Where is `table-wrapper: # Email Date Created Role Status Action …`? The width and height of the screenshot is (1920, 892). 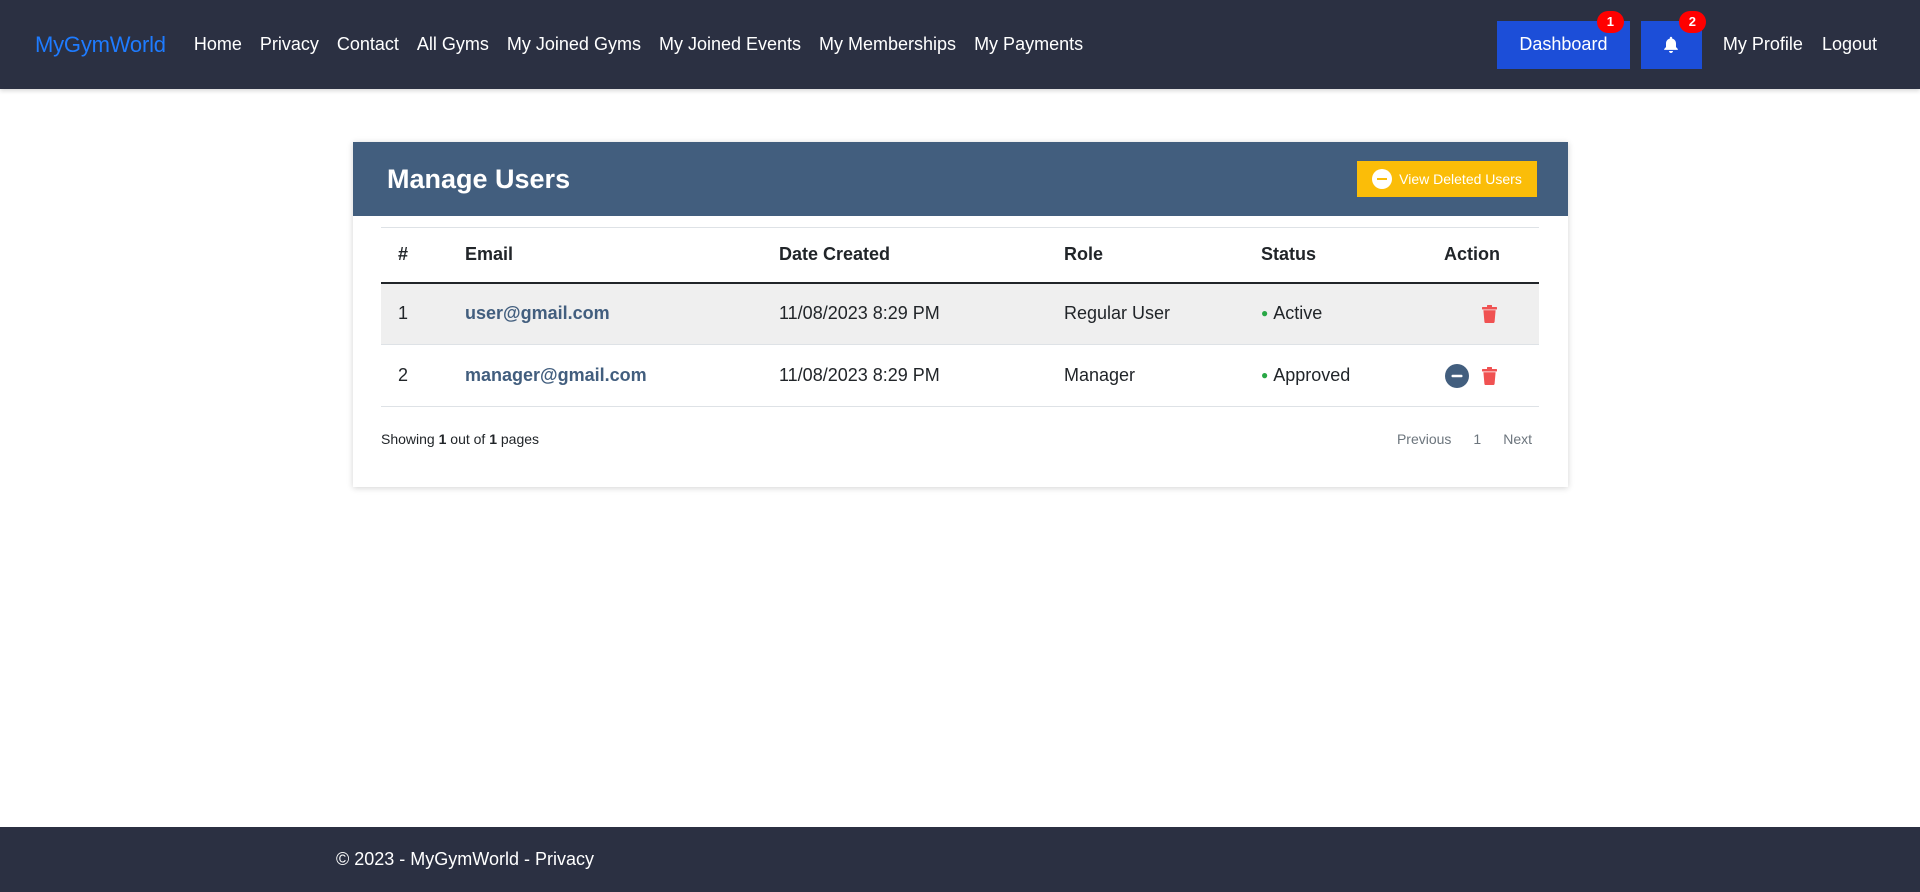 table-wrapper: # Email Date Created Role Status Action … is located at coordinates (960, 311).